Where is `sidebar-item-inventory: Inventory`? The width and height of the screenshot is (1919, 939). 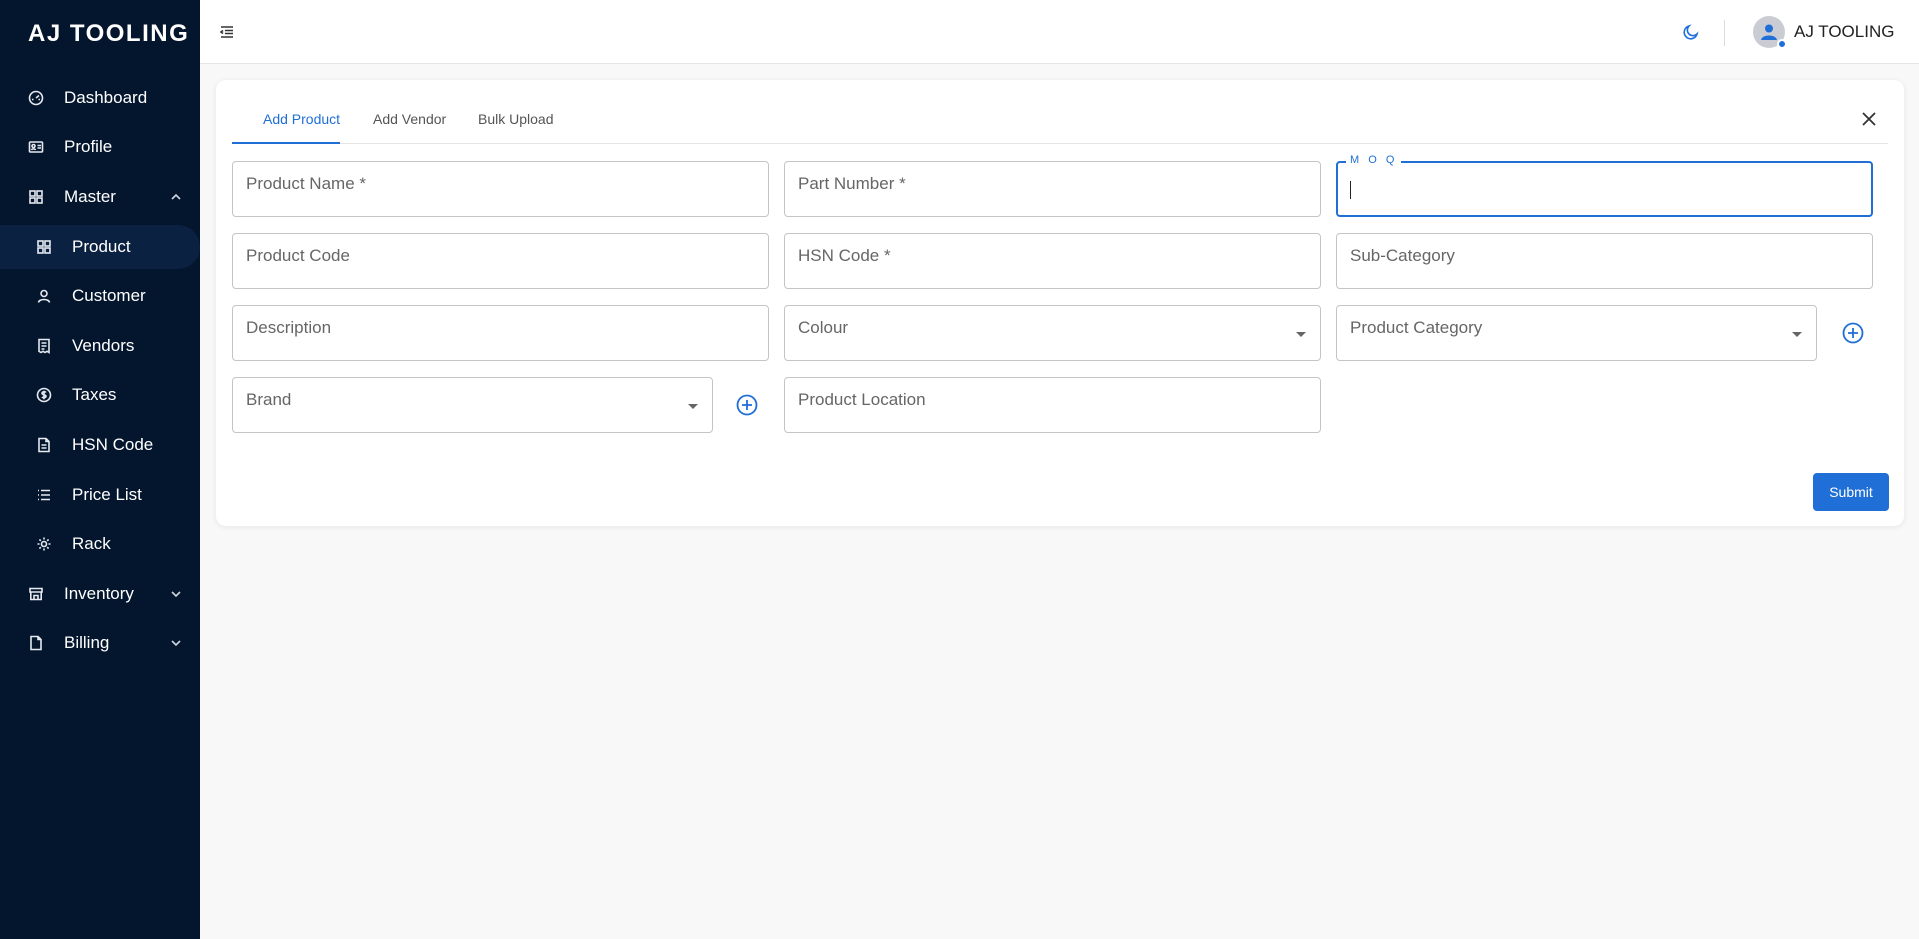
sidebar-item-inventory: Inventory is located at coordinates (100, 594).